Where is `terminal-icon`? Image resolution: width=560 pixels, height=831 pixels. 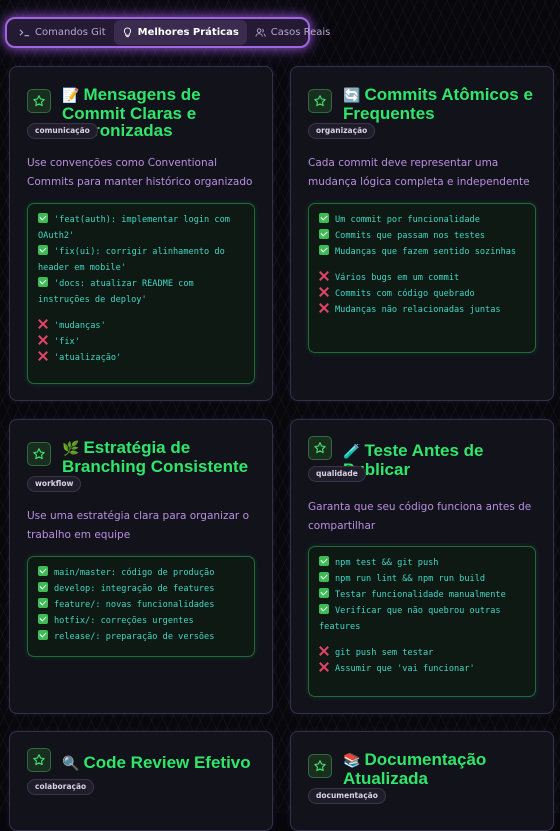 terminal-icon is located at coordinates (24, 33).